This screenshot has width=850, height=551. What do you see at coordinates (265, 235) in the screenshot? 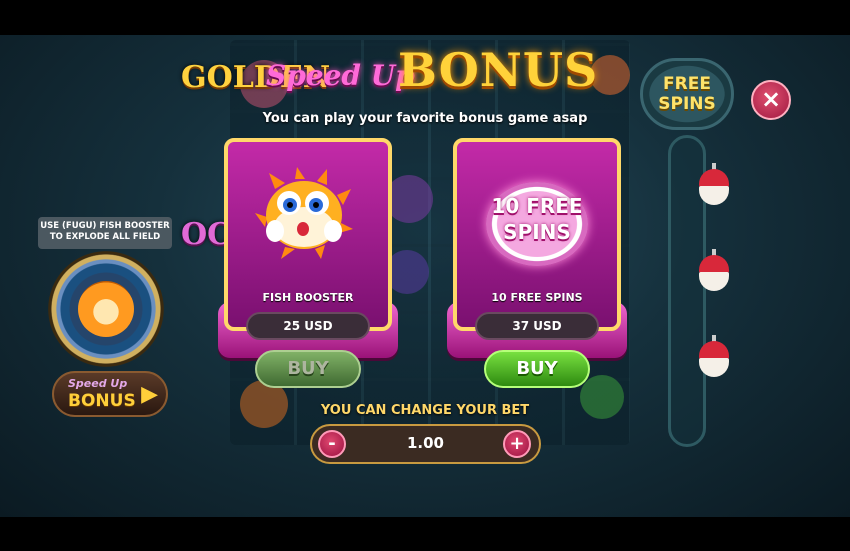
I see `logo-octopus: OCTOPUS` at bounding box center [265, 235].